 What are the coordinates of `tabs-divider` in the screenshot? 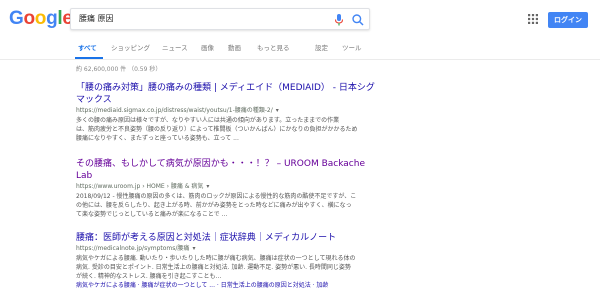 It's located at (300, 59).